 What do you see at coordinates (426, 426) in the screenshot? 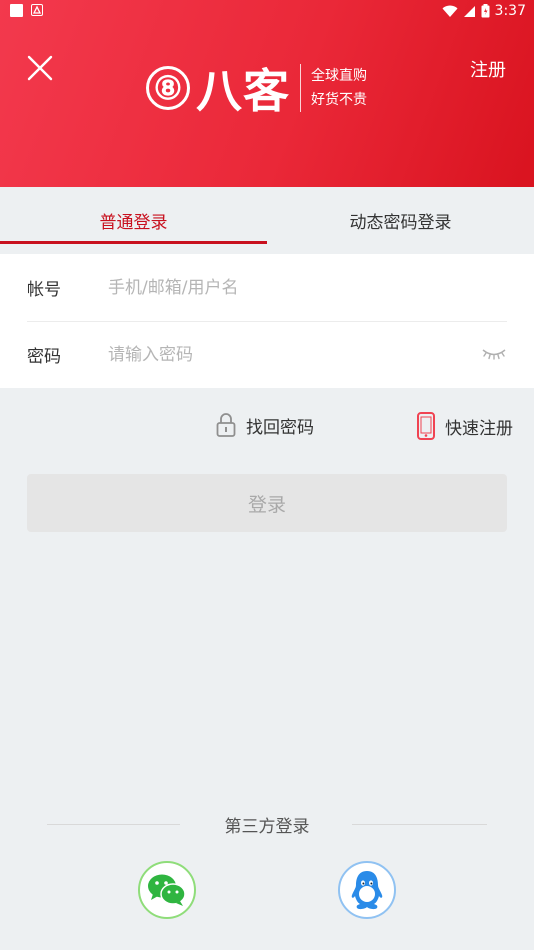
I see `phone-icon` at bounding box center [426, 426].